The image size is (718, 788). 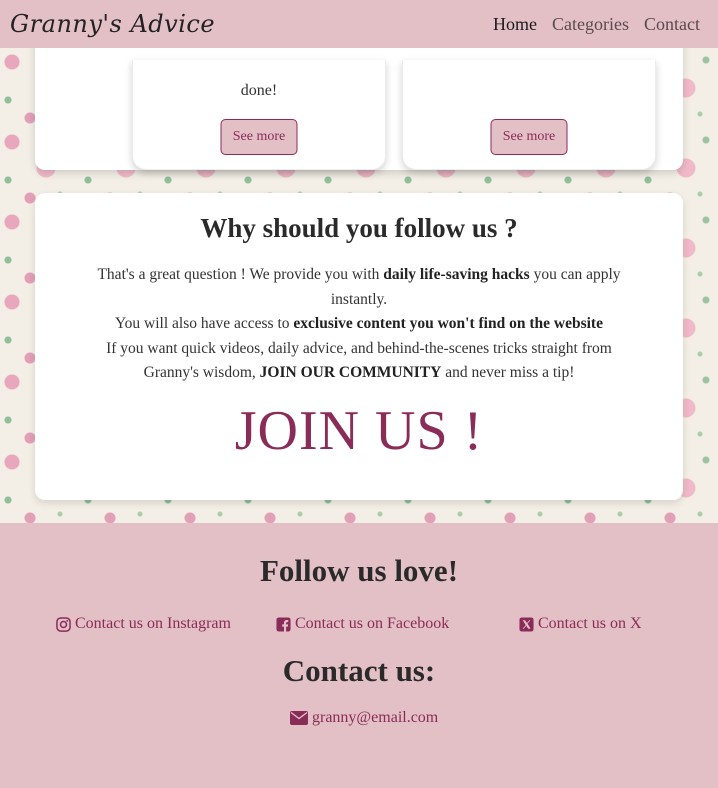 I want to click on x-label: Contact us on X, so click(x=590, y=623).